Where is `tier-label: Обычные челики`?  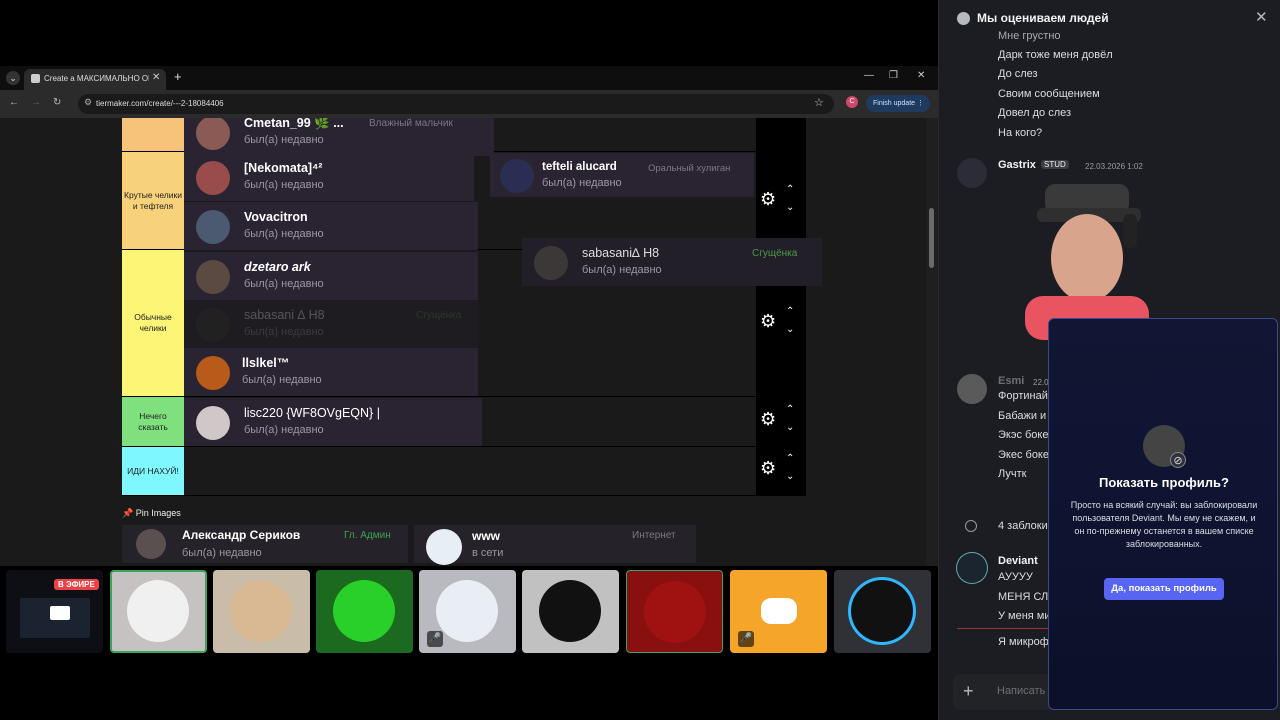 tier-label: Обычные челики is located at coordinates (153, 323).